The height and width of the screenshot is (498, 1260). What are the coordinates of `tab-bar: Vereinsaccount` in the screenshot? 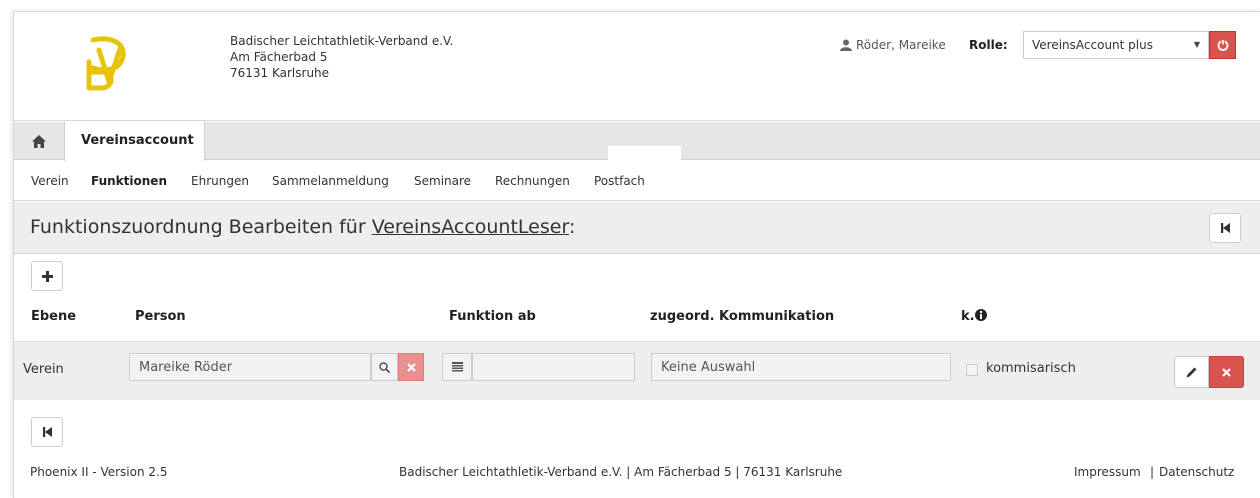 It's located at (637, 141).